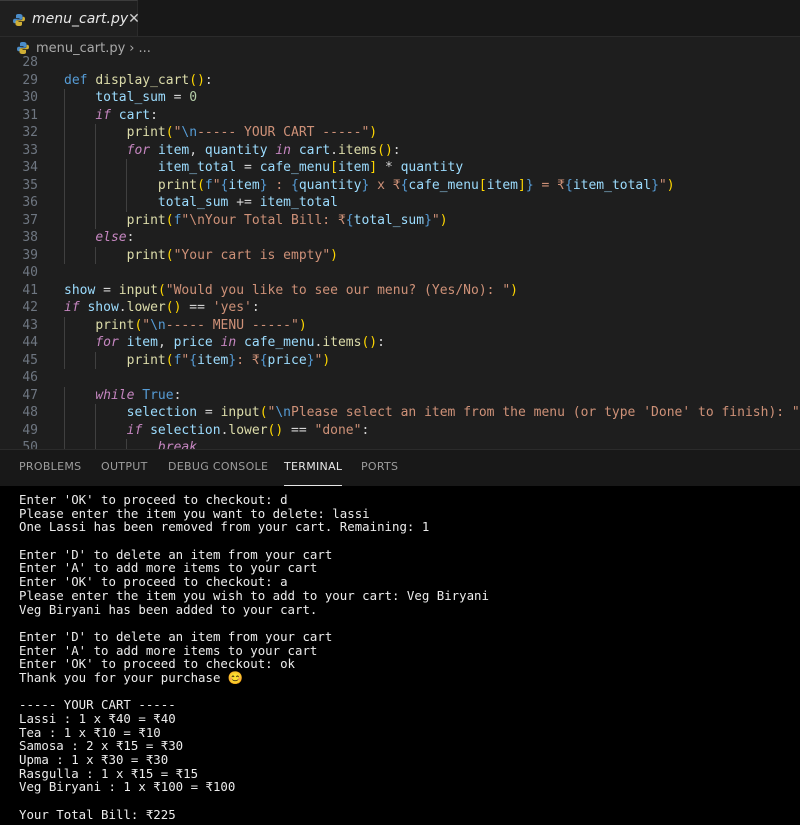 This screenshot has height=825, width=800. I want to click on code-line: 49 if selection.lower() == "done":, so click(400, 430).